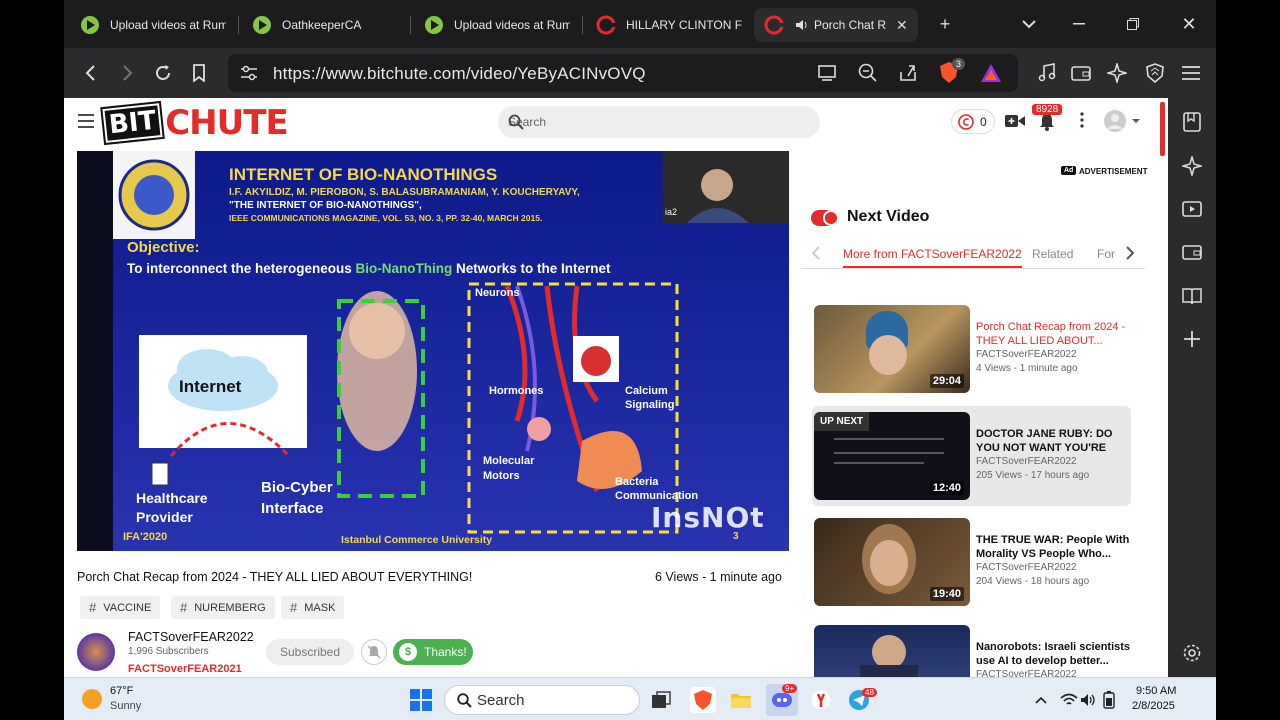 This screenshot has height=720, width=1280. Describe the element at coordinates (1117, 73) in the screenshot. I see `leo-ai-icon` at that location.